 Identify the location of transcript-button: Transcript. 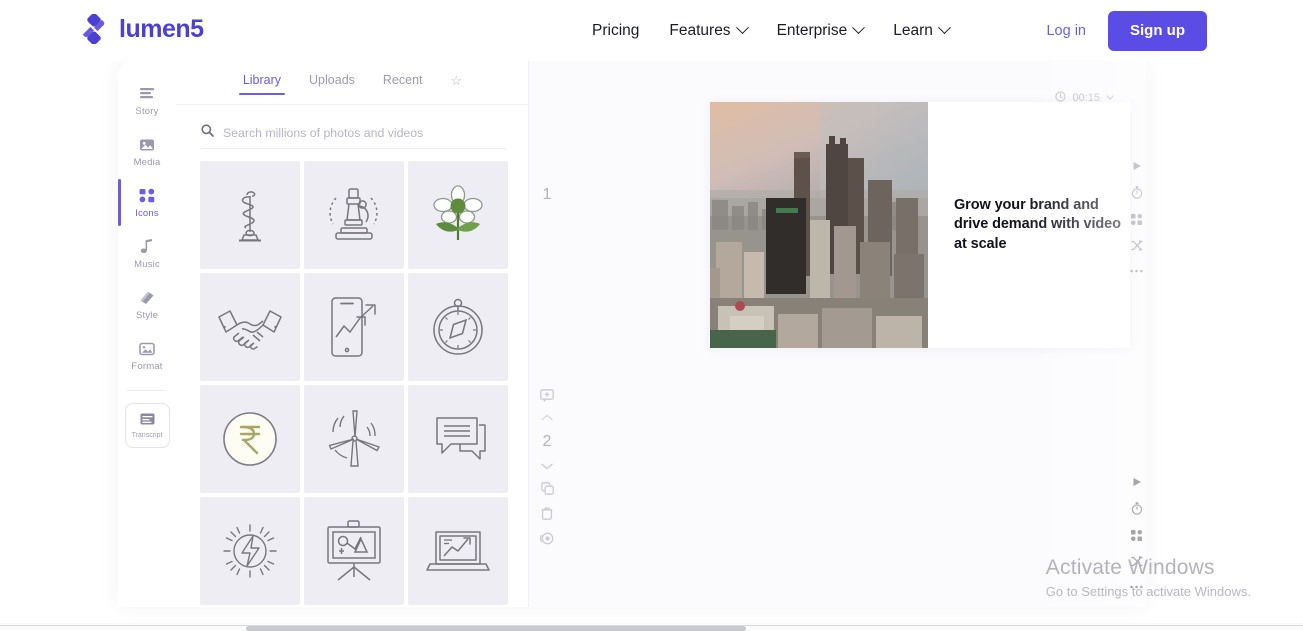
(147, 425).